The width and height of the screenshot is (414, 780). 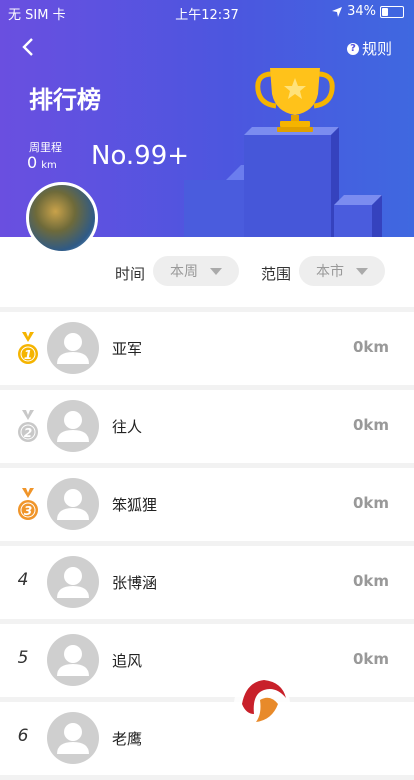 I want to click on trophy-podium-illustration, so click(x=283, y=152).